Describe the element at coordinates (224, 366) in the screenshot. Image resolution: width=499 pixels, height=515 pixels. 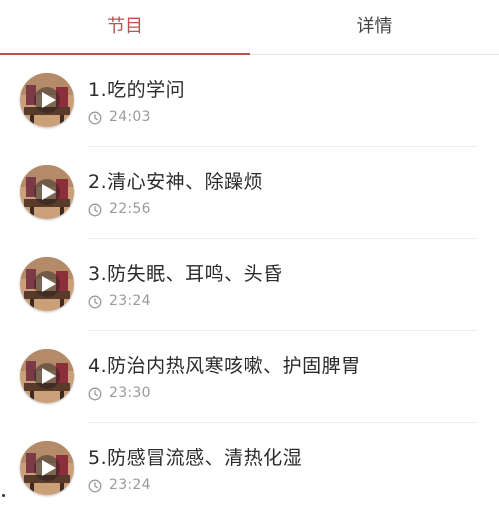
I see `episode-title: 4.防治内热风寒咳嗽、护固脾胃` at that location.